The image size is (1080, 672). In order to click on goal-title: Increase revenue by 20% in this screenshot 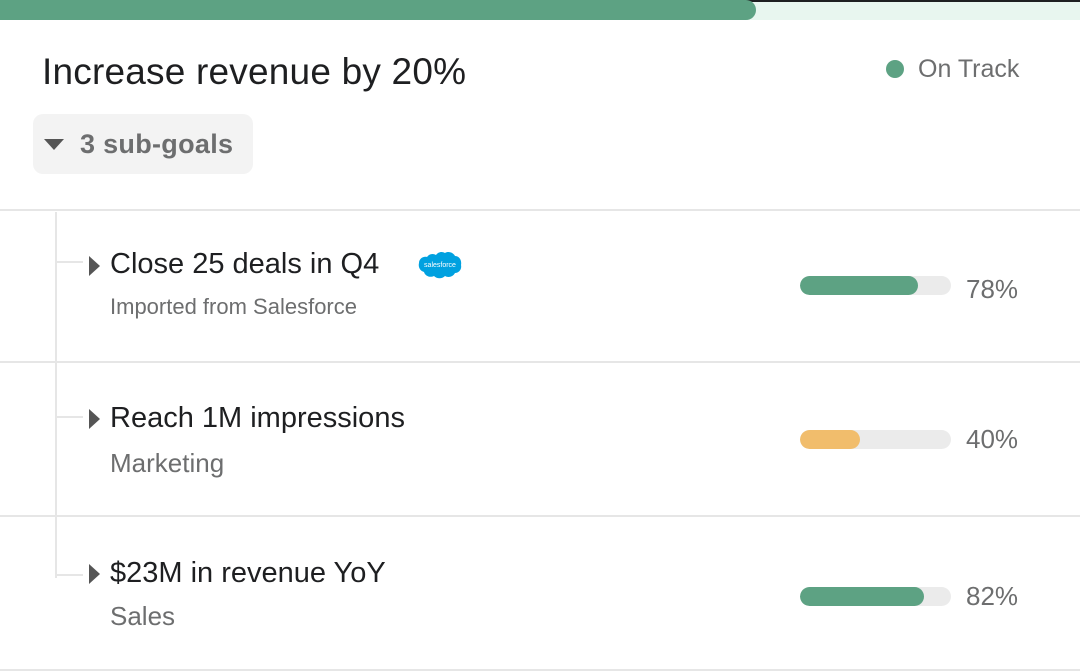, I will do `click(254, 72)`.